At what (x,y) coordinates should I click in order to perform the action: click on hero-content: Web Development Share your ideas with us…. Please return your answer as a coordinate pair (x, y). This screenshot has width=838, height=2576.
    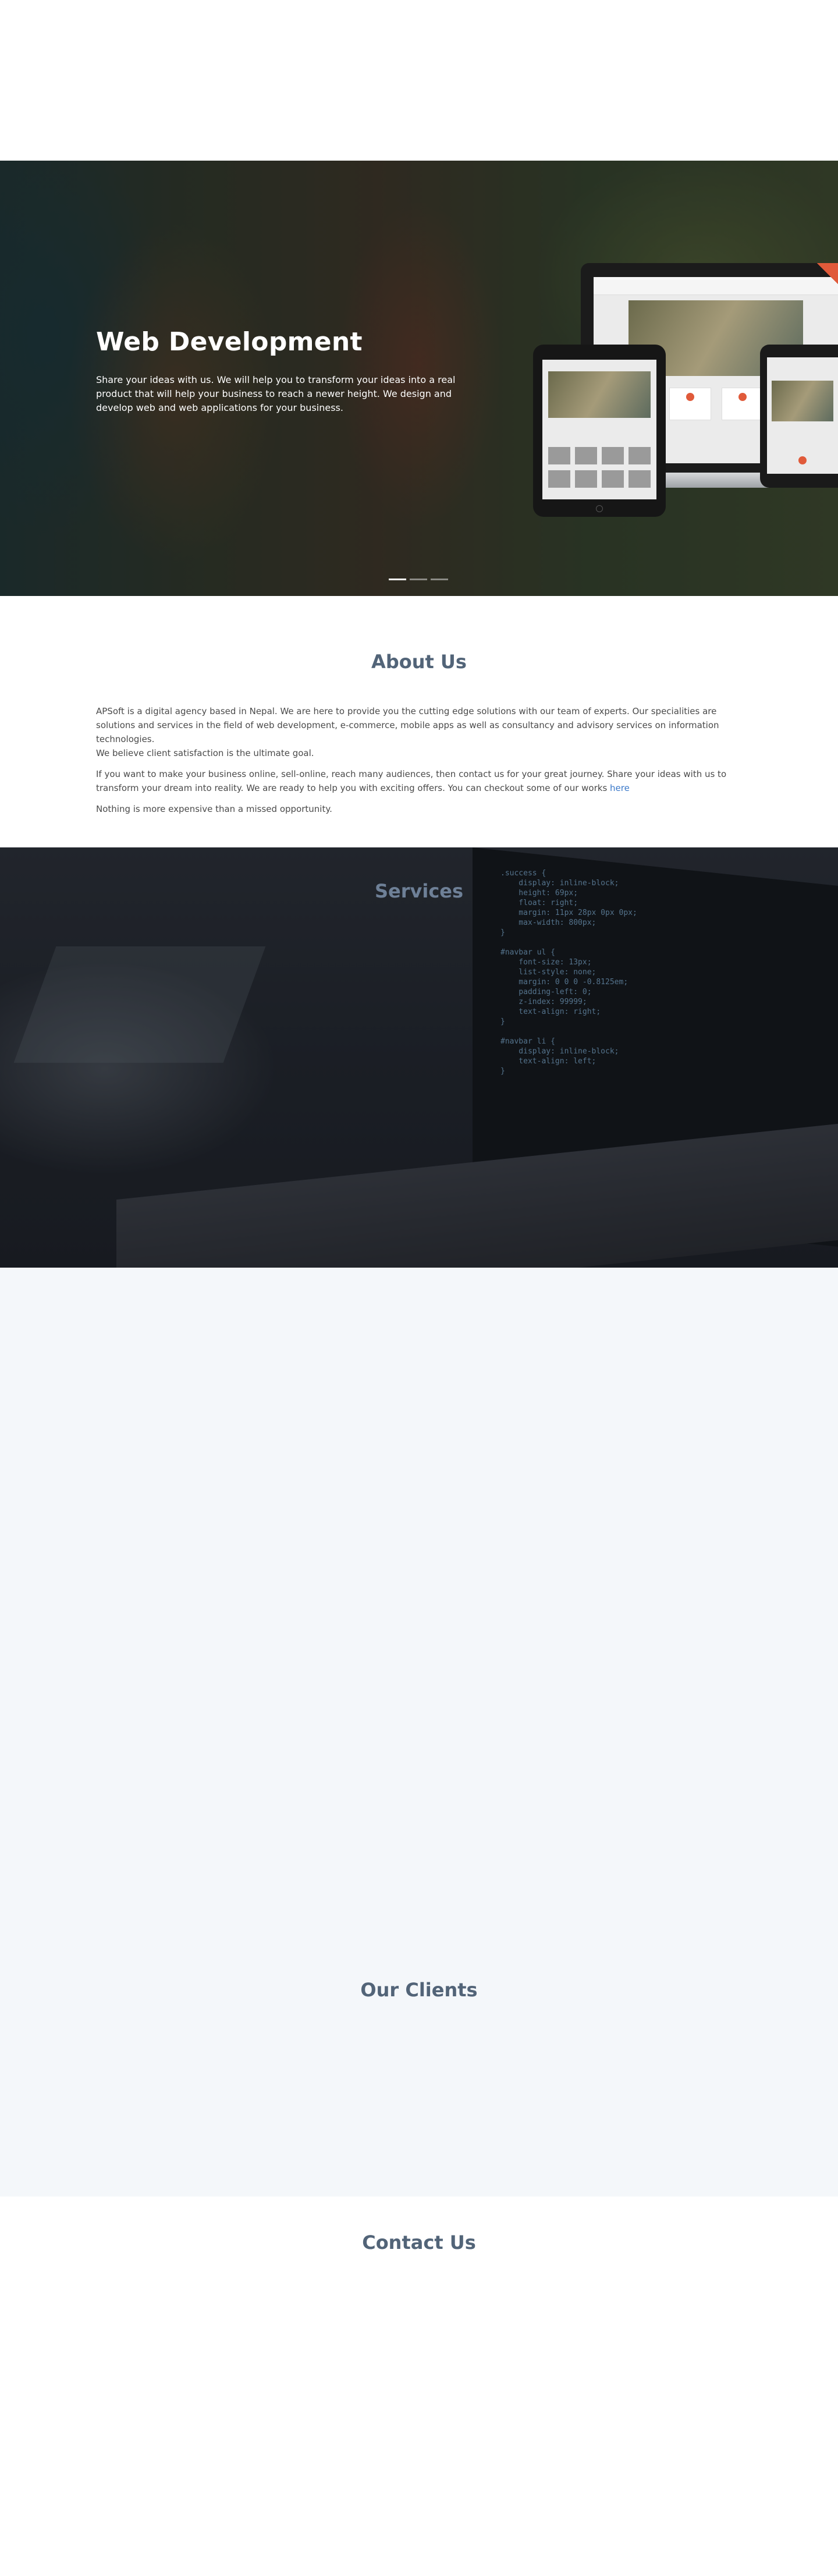
    Looking at the image, I should click on (282, 371).